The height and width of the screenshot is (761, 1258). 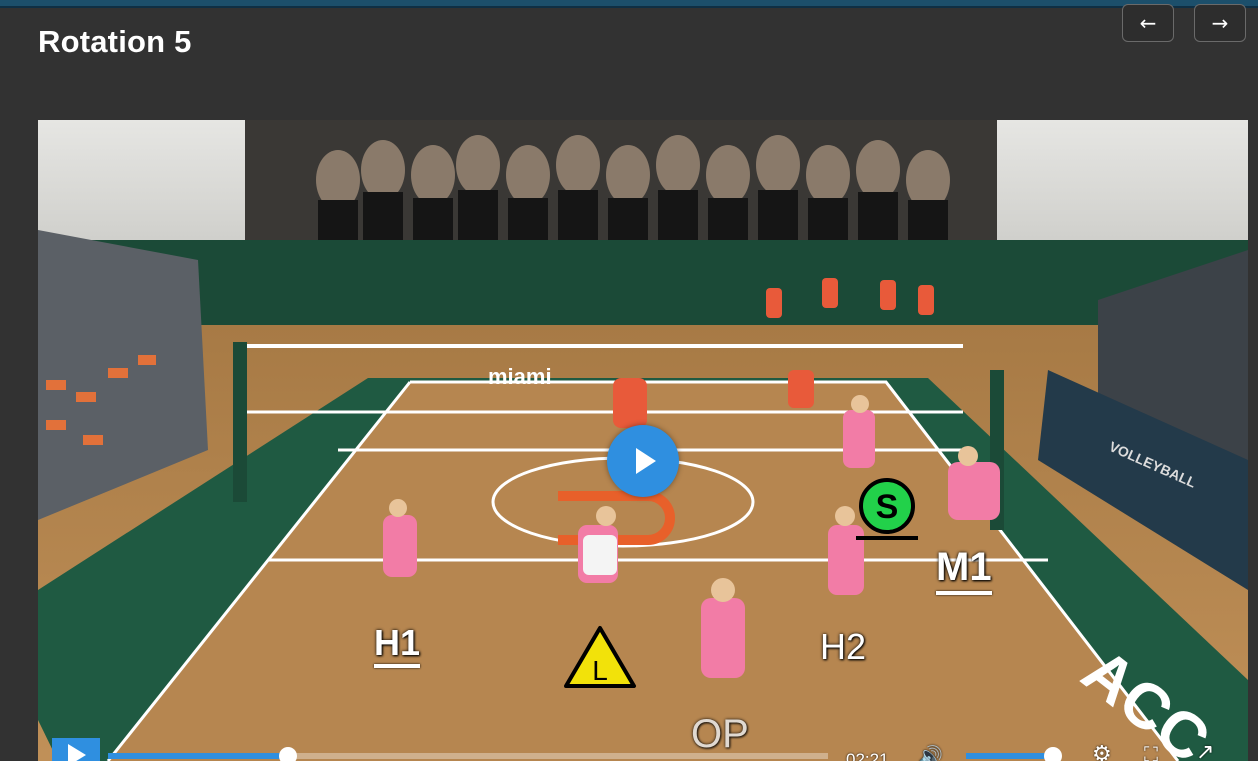 I want to click on volume-icon: 🔊, so click(x=930, y=752).